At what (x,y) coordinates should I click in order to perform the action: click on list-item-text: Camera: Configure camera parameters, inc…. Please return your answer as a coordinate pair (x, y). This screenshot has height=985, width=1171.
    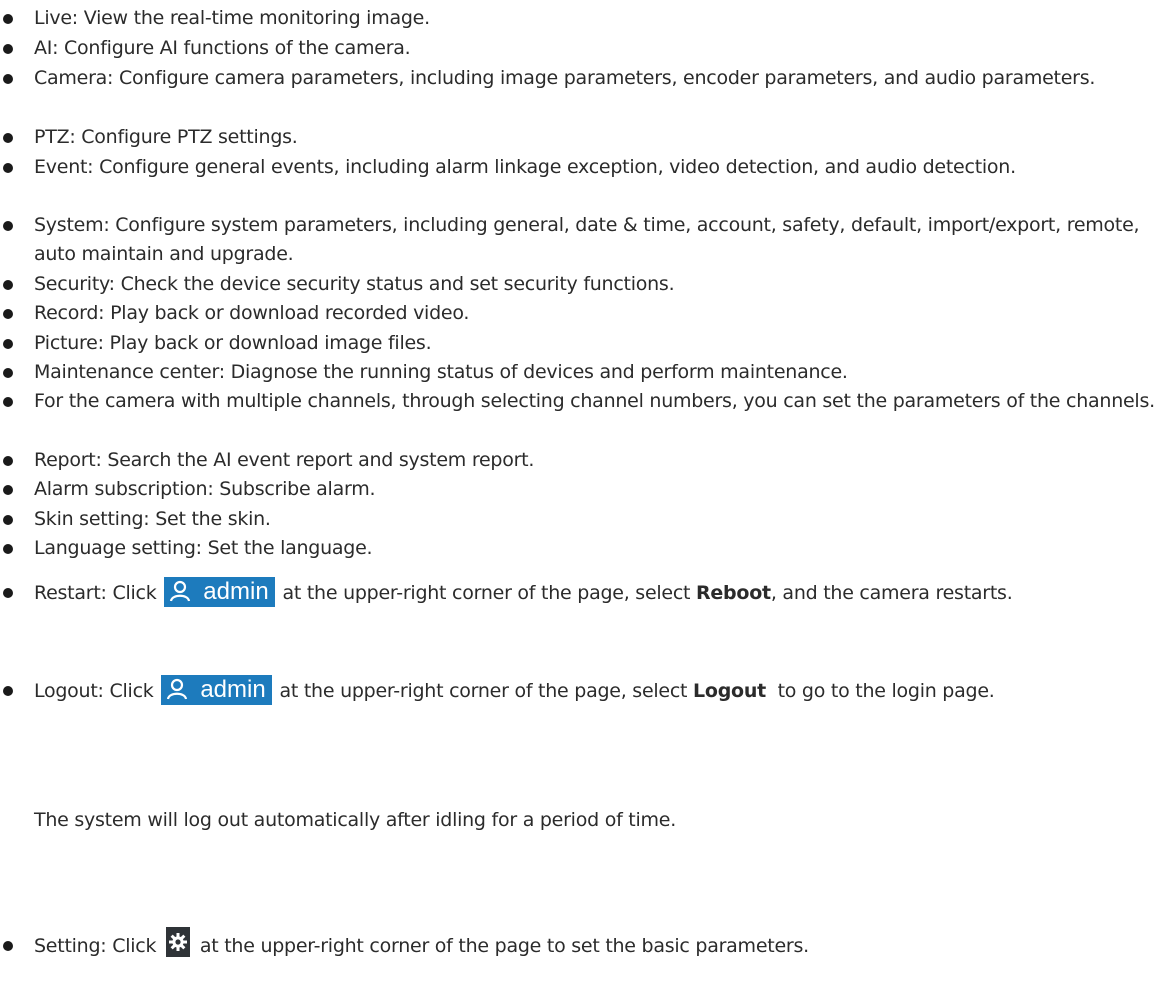
    Looking at the image, I should click on (565, 78).